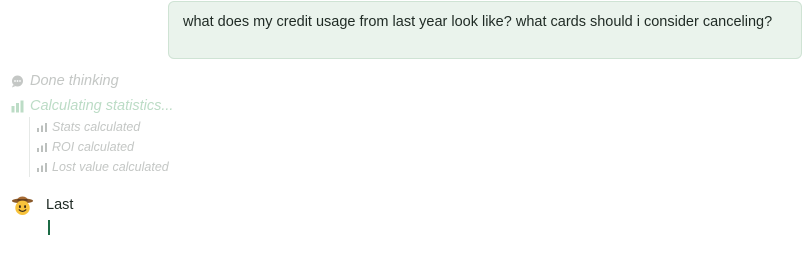  I want to click on step-item-stats: Stats calculated, so click(88, 127).